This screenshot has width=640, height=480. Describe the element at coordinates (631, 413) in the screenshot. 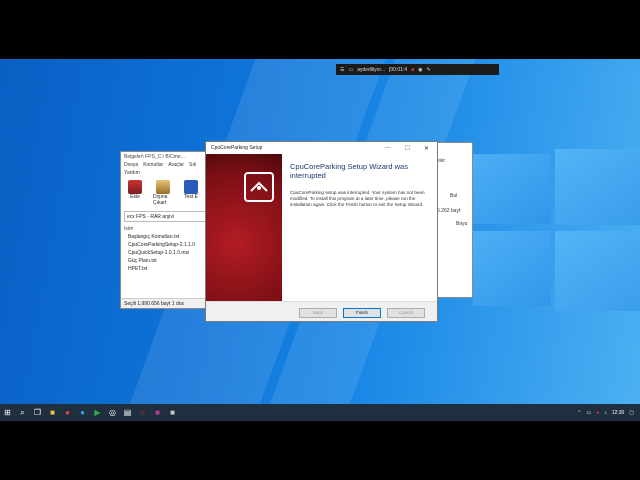

I see `notifications-icon: ▢` at that location.